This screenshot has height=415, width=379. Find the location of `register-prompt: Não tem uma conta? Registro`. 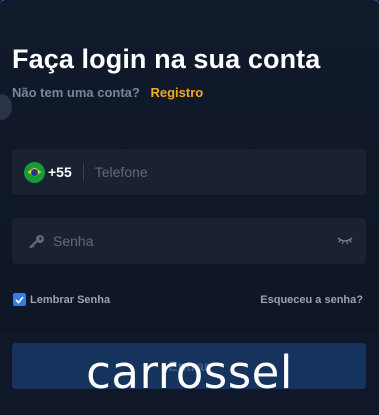

register-prompt: Não tem uma conta? Registro is located at coordinates (107, 92).